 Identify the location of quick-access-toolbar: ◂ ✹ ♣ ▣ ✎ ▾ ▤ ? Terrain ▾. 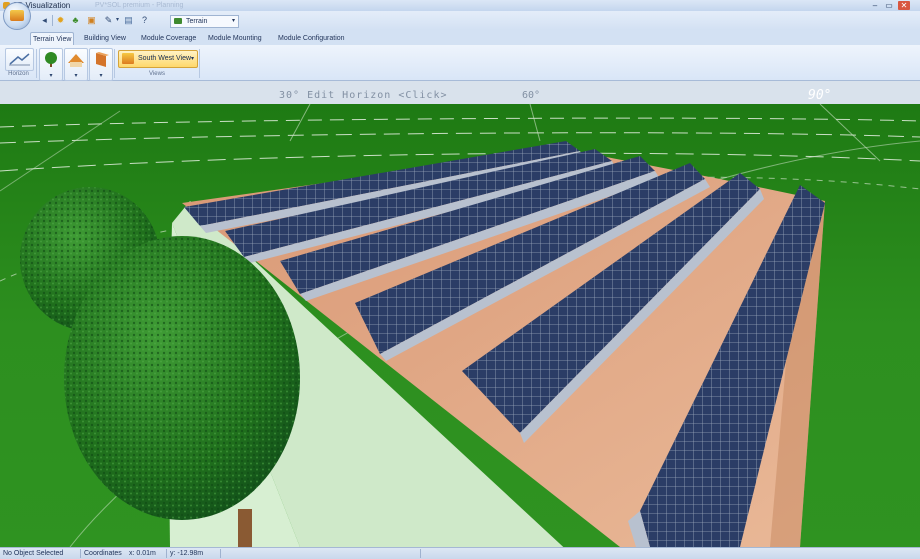
(460, 20).